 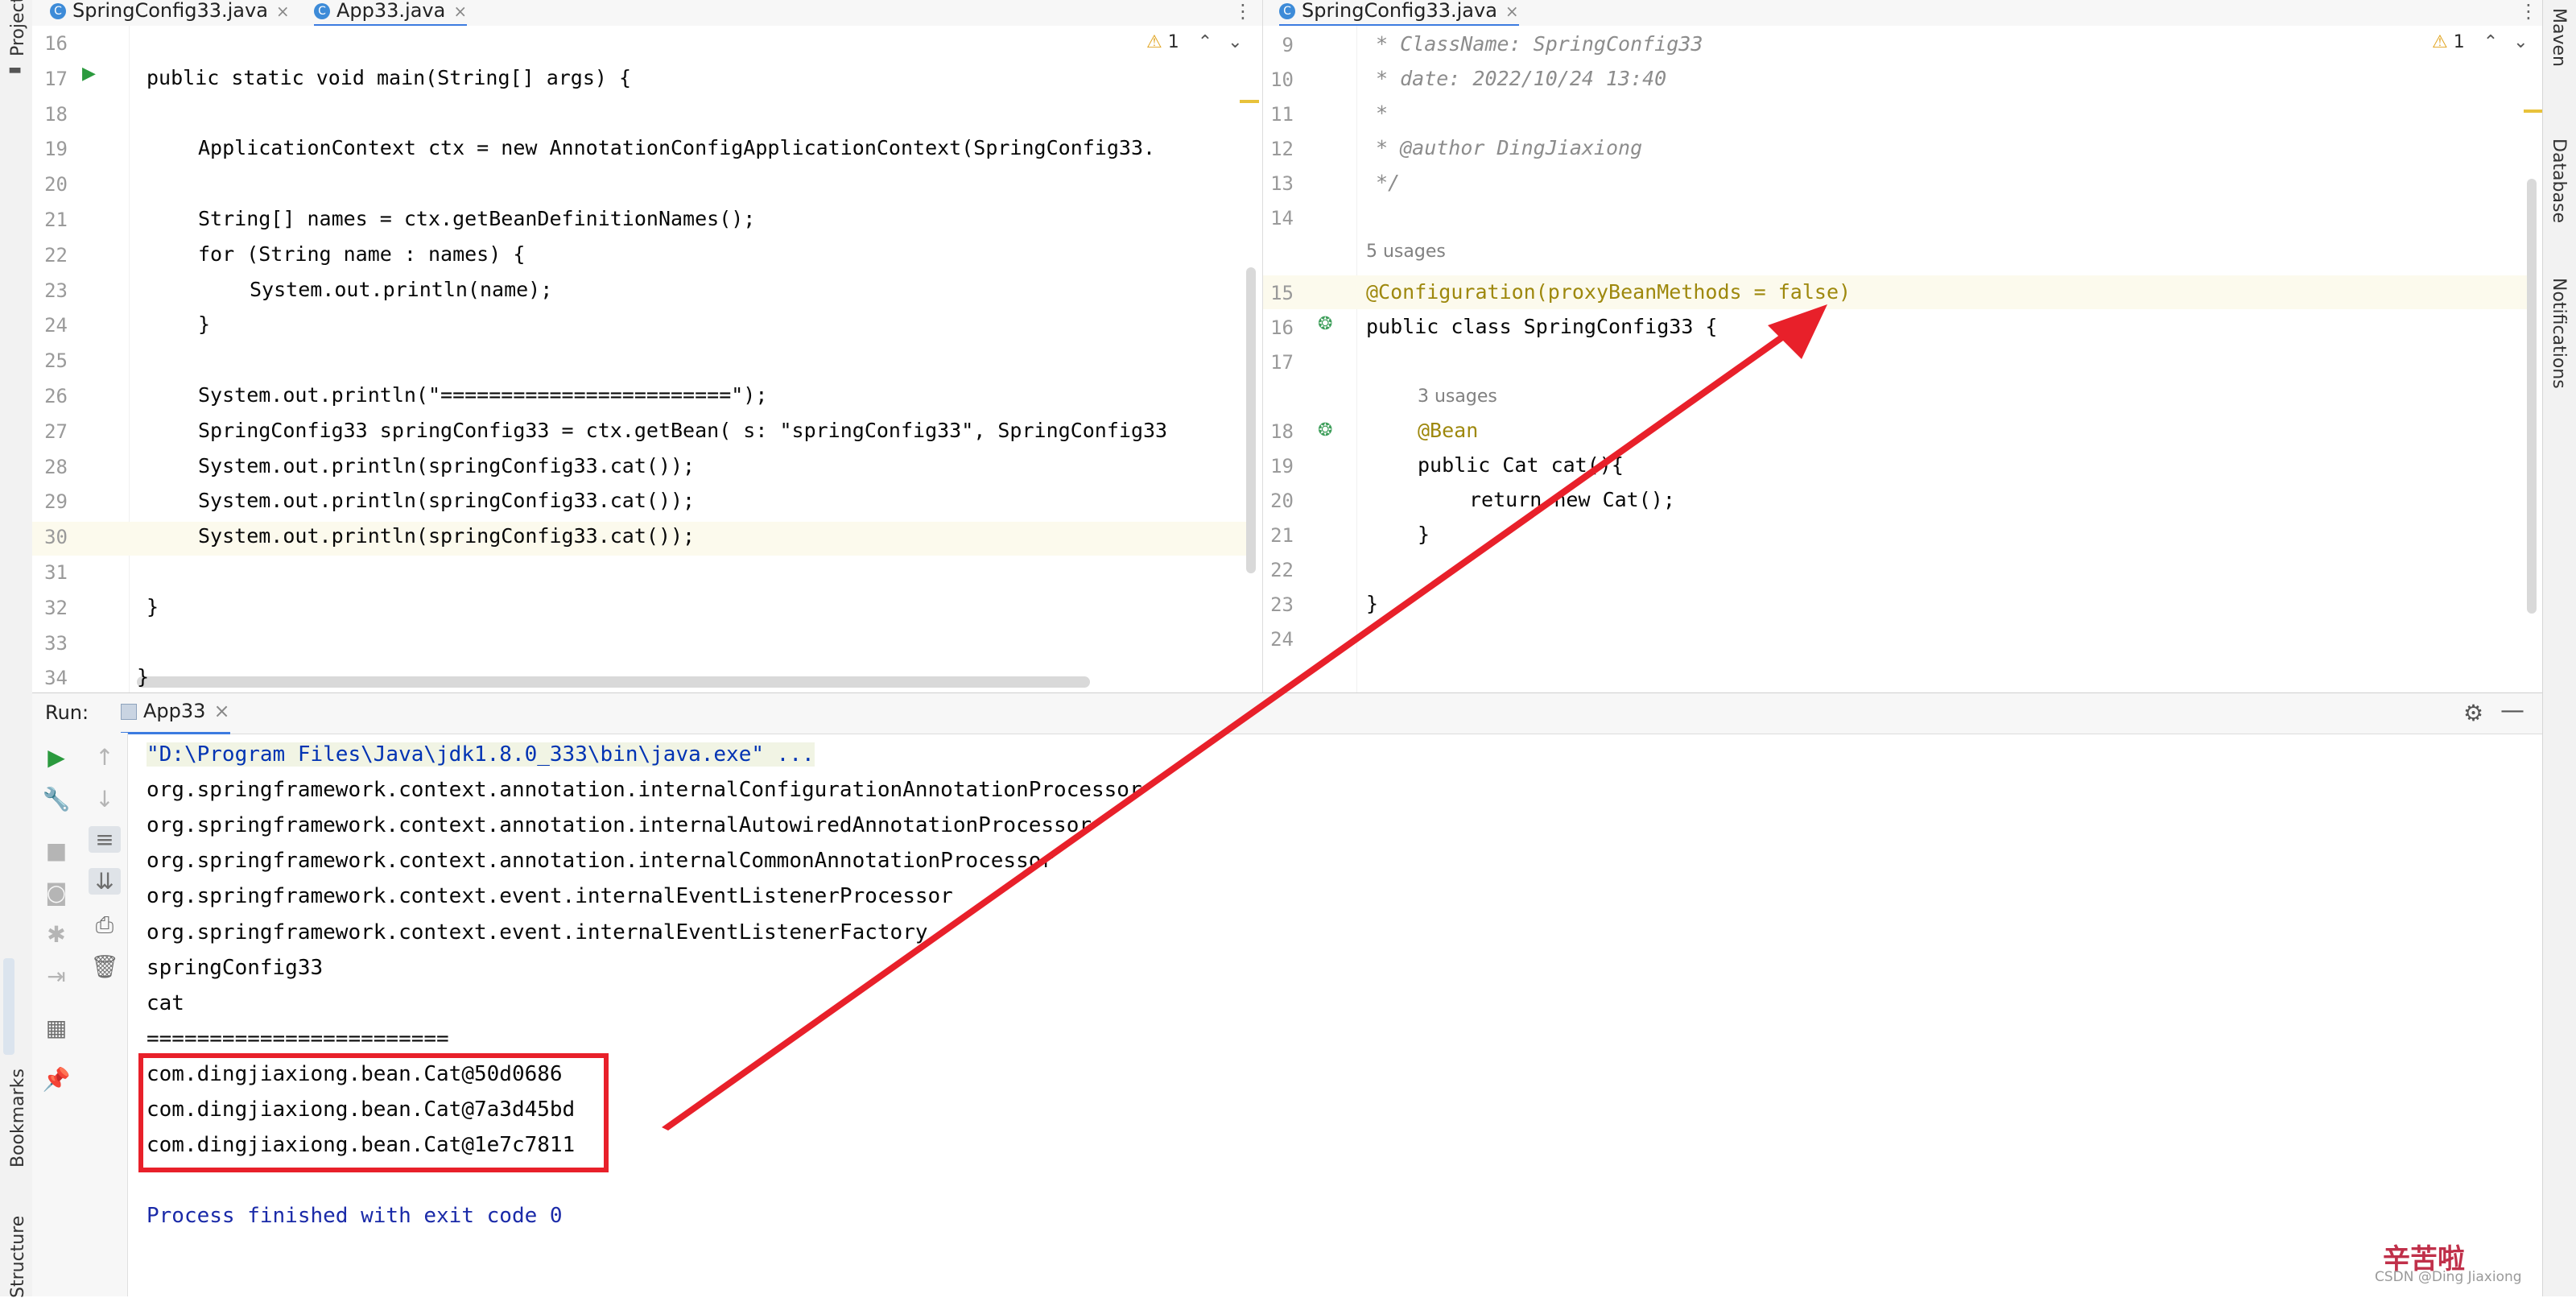 I want to click on watermark-credit: CSDN @Ding Jiaxiong, so click(x=2448, y=1277).